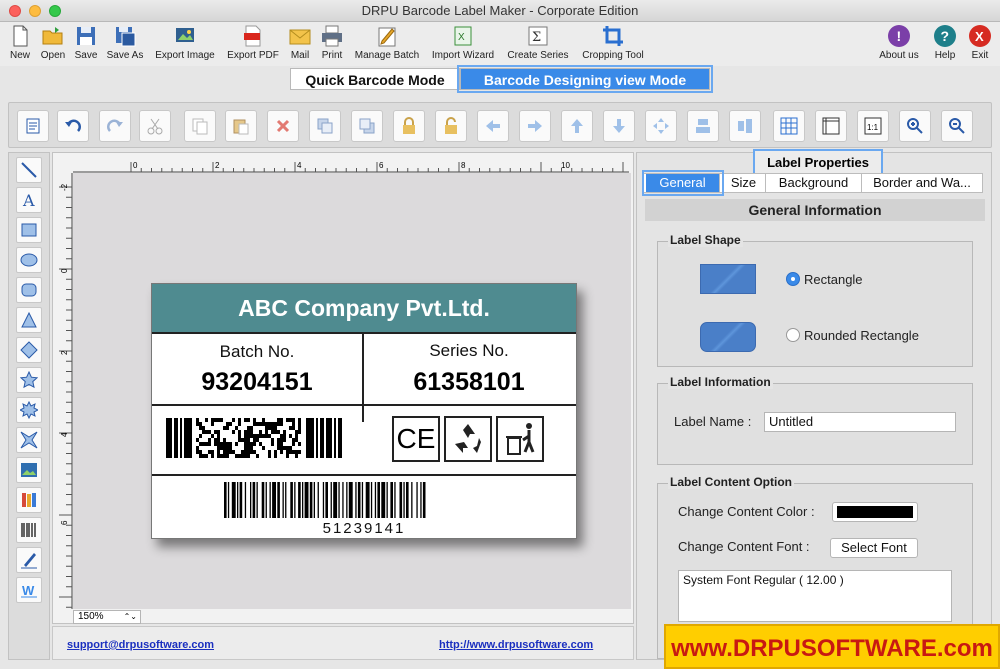 The image size is (1000, 669). What do you see at coordinates (253, 42) in the screenshot?
I see `export-pdf-button: Export PDF` at bounding box center [253, 42].